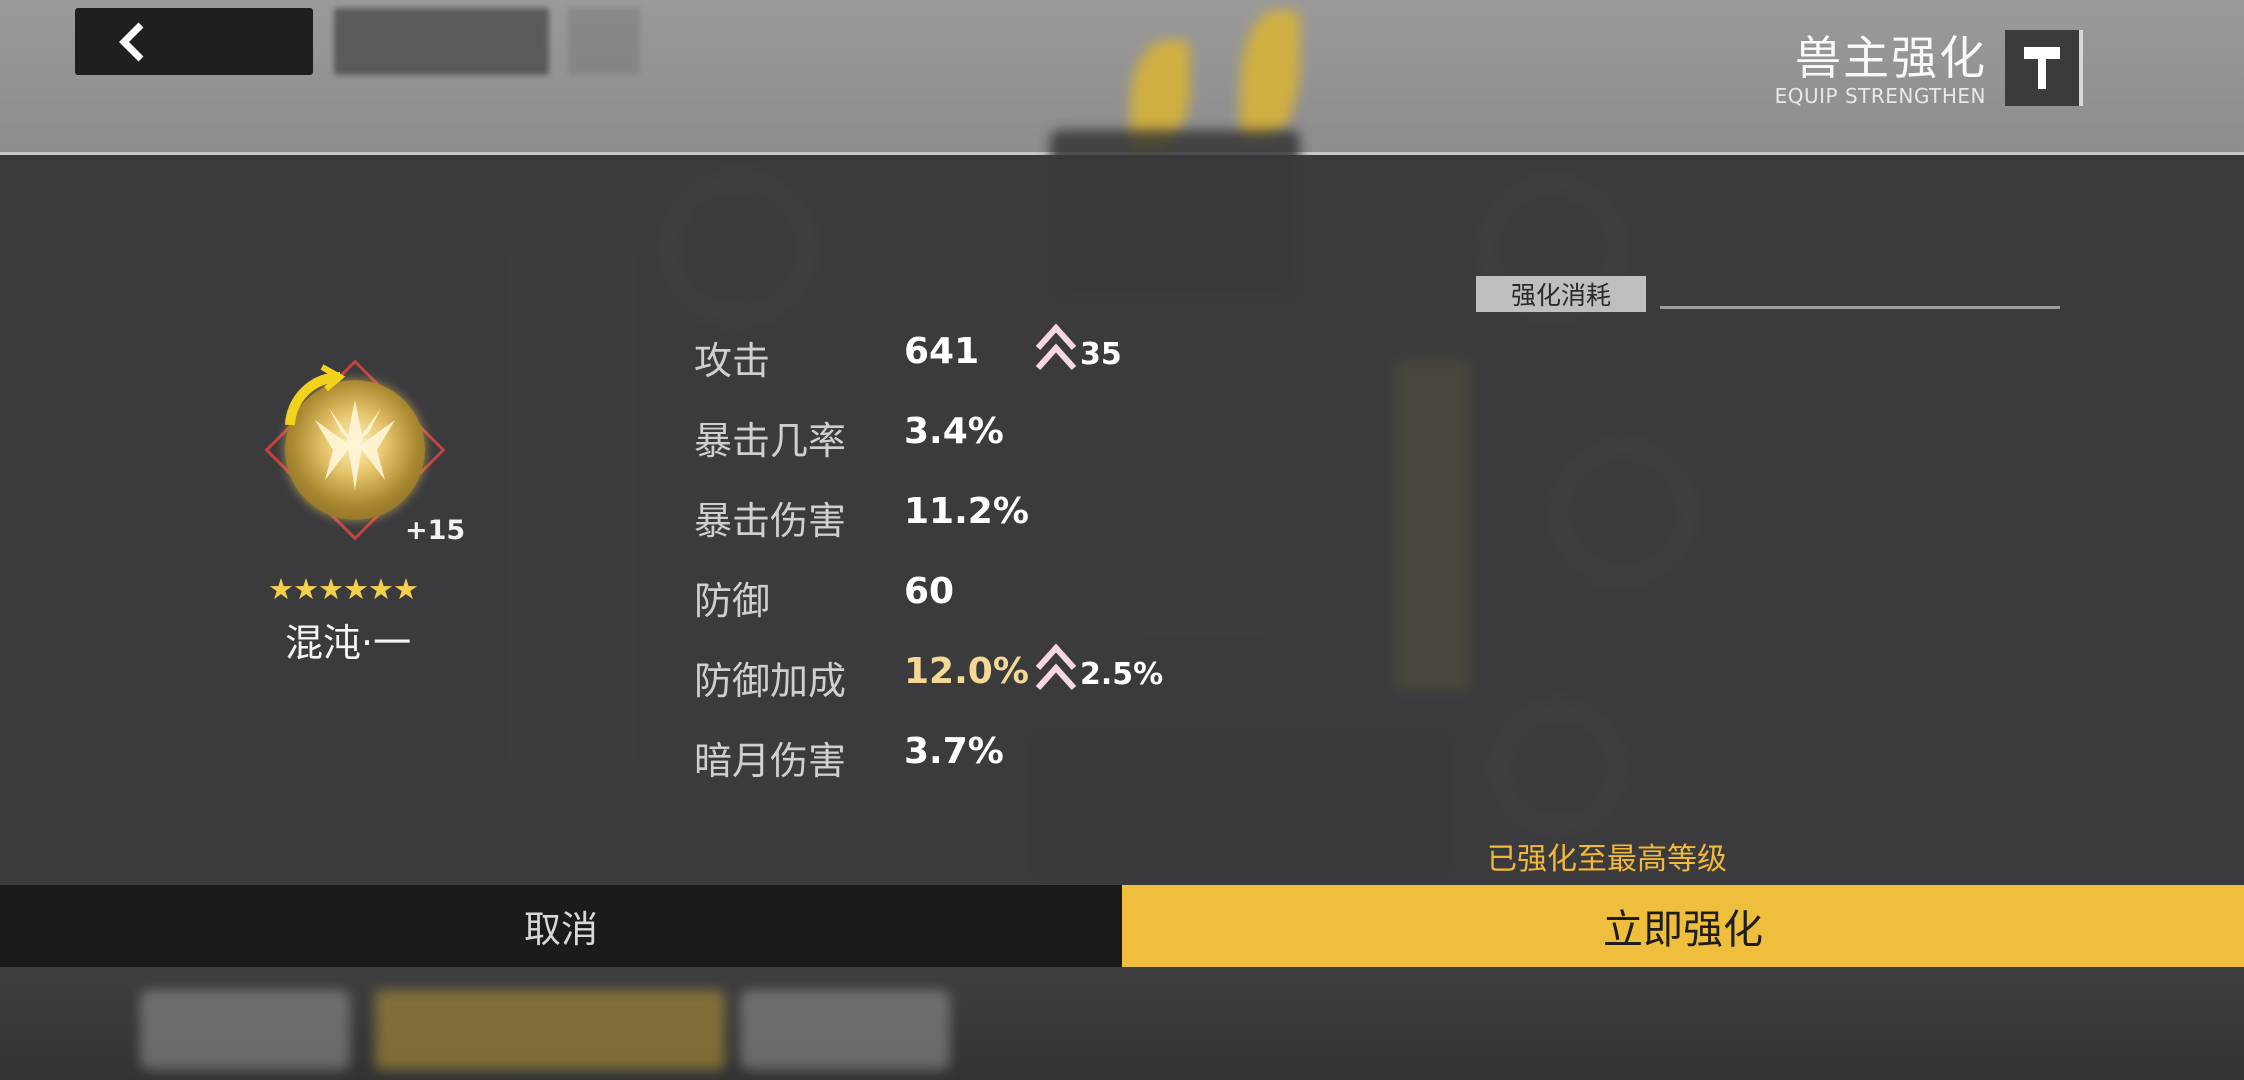 The height and width of the screenshot is (1080, 2244). I want to click on stat-increase-value: 2.5%, so click(1122, 674).